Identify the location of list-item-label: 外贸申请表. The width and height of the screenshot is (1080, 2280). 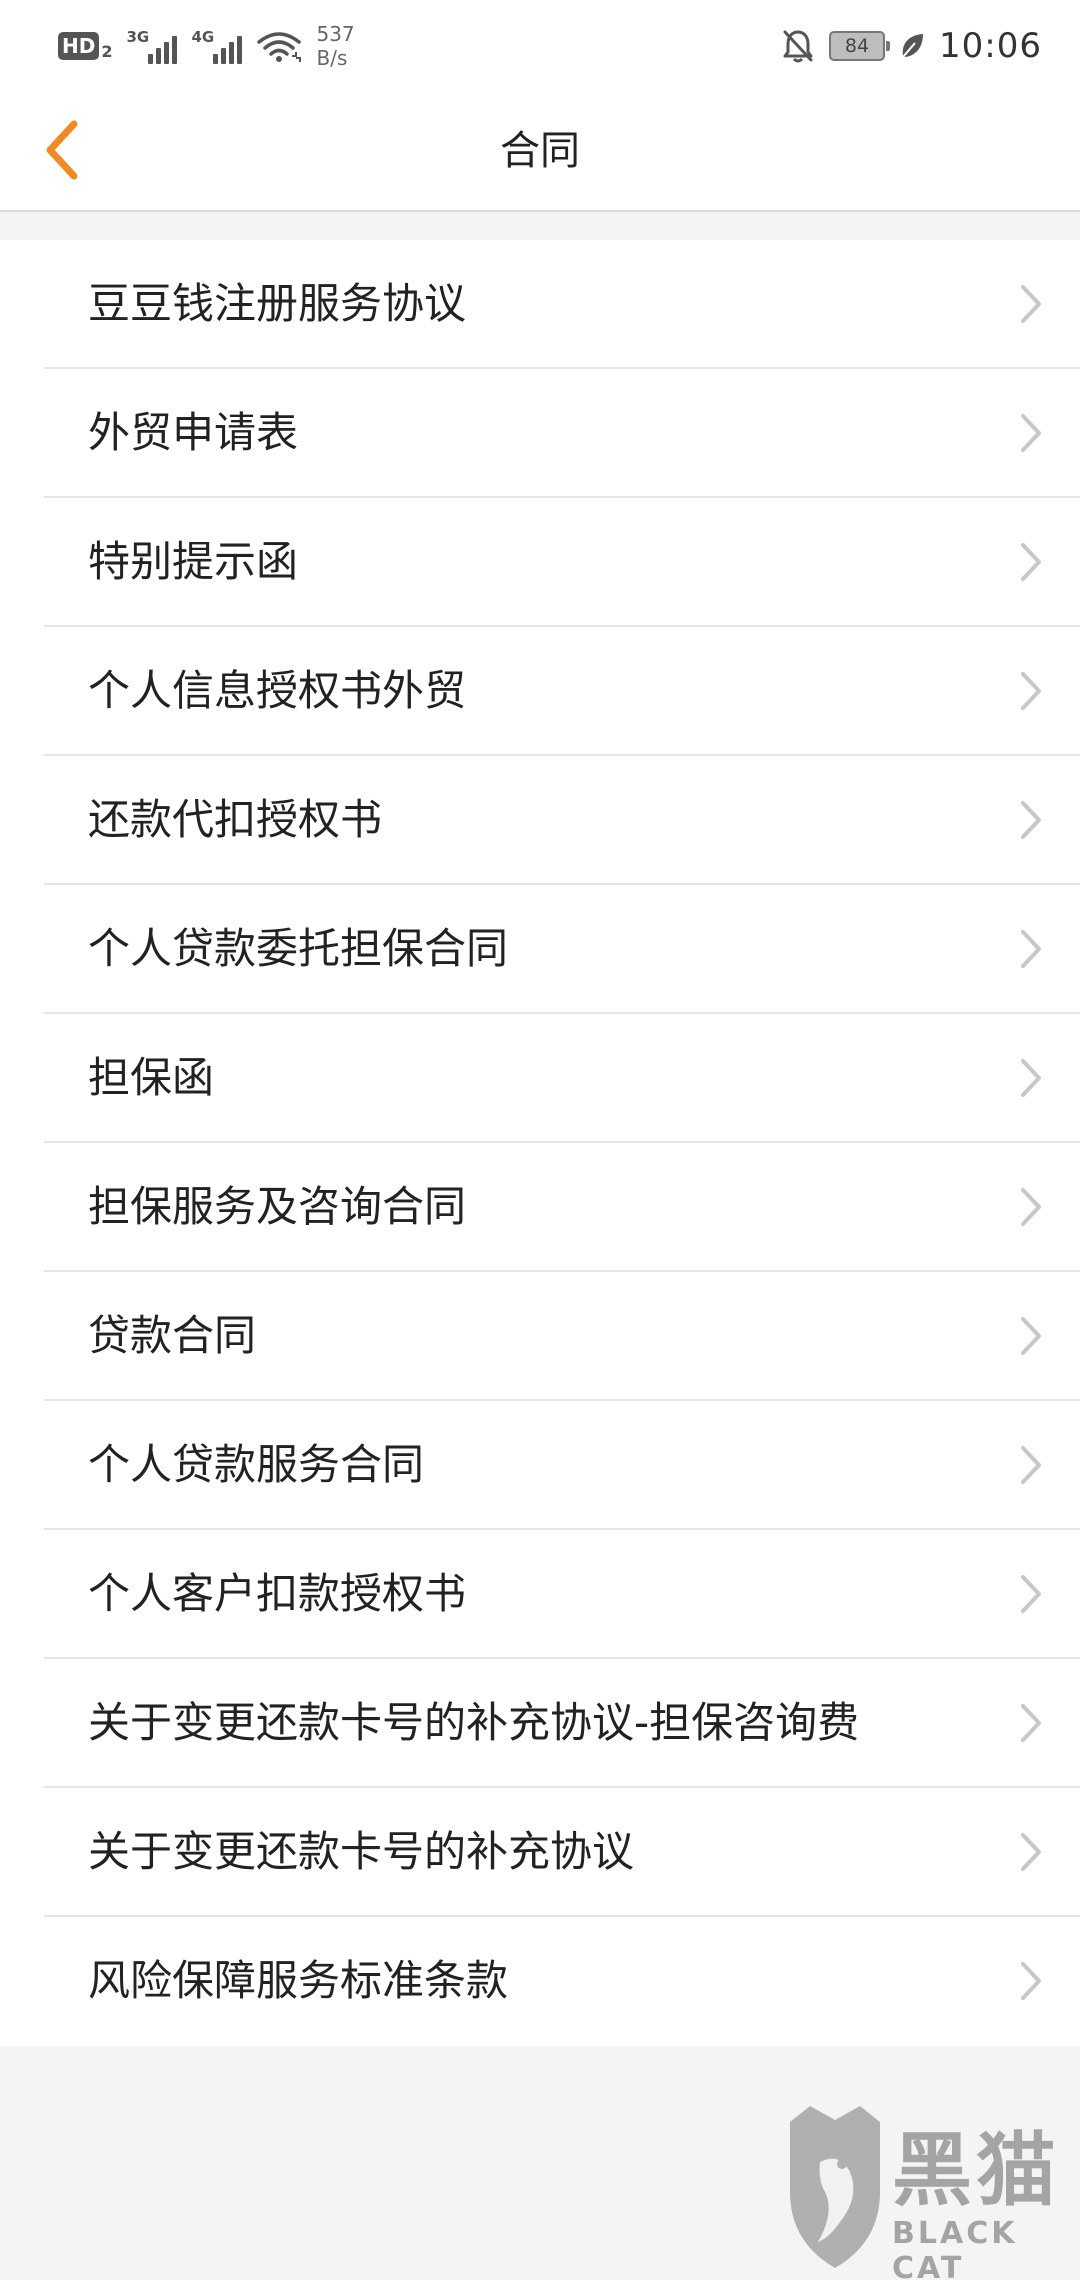
(193, 432).